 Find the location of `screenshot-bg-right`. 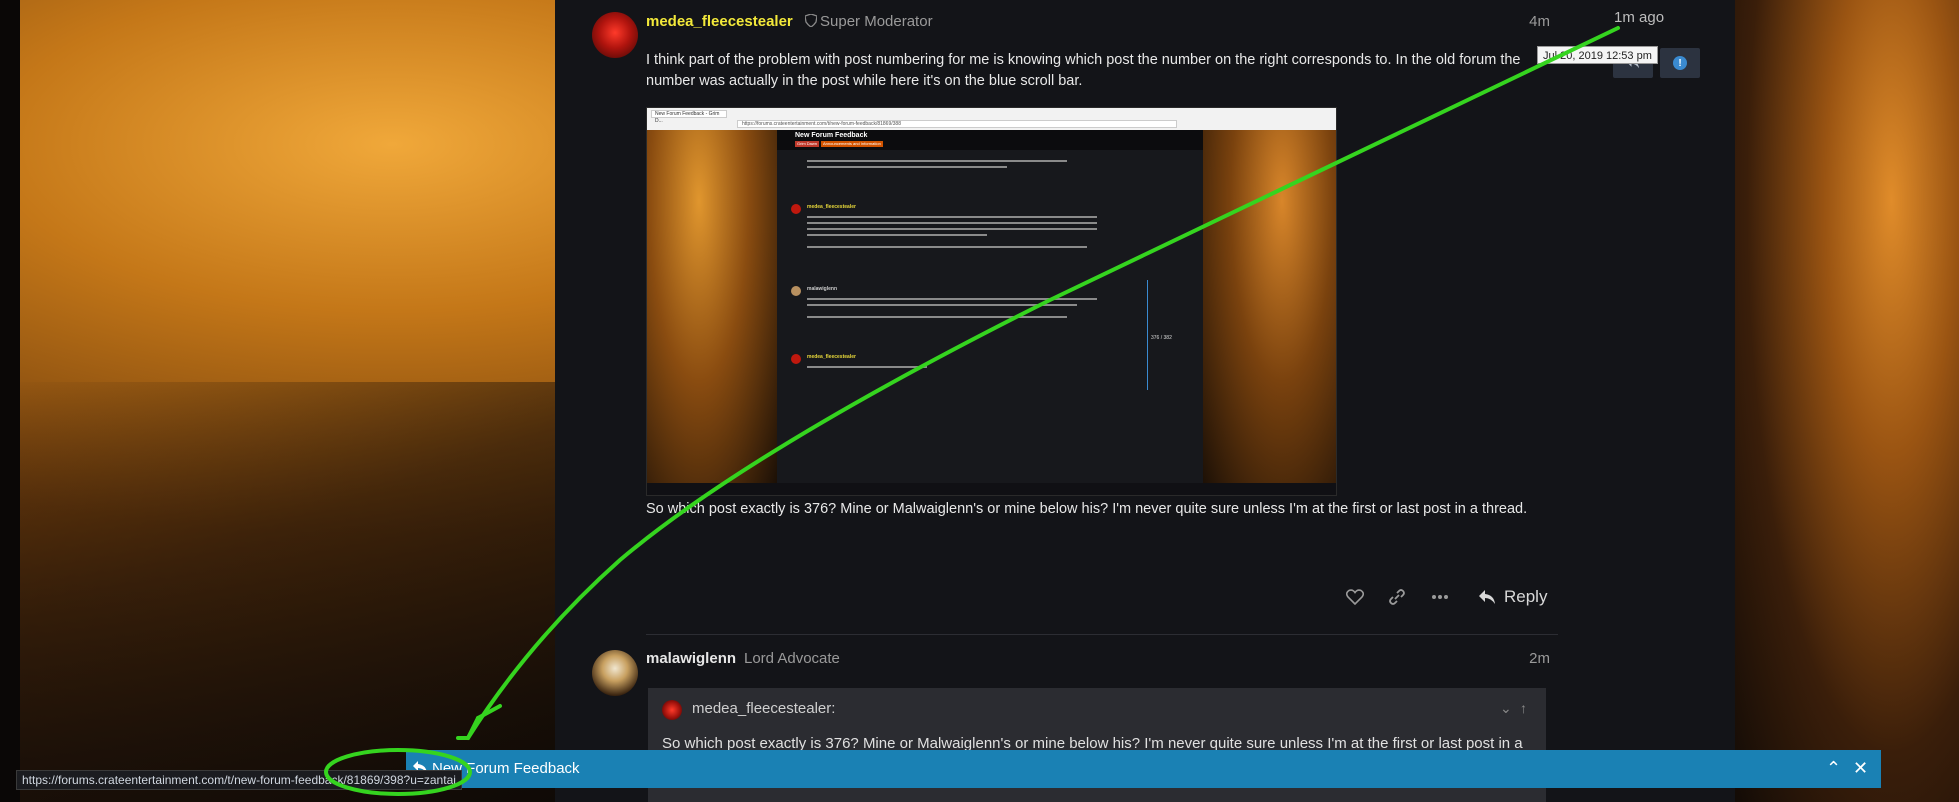

screenshot-bg-right is located at coordinates (1268, 307).